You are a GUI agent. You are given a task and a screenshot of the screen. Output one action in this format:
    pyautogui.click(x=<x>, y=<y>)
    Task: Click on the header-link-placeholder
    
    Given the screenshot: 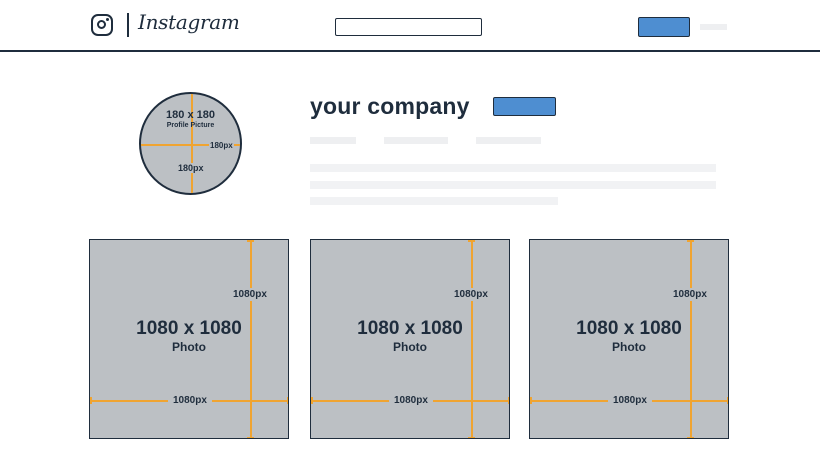 What is the action you would take?
    pyautogui.click(x=713, y=27)
    